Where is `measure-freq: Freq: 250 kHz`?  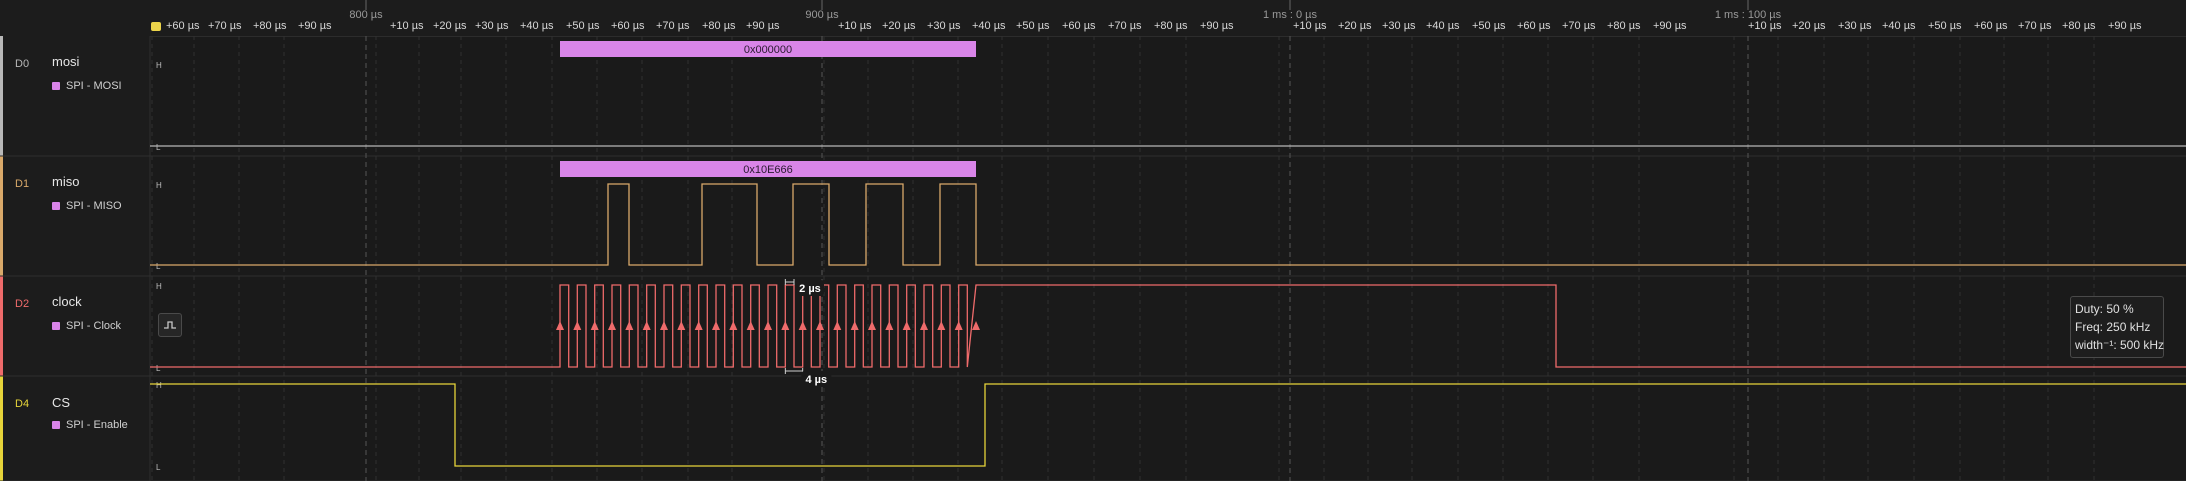
measure-freq: Freq: 250 kHz is located at coordinates (2113, 327).